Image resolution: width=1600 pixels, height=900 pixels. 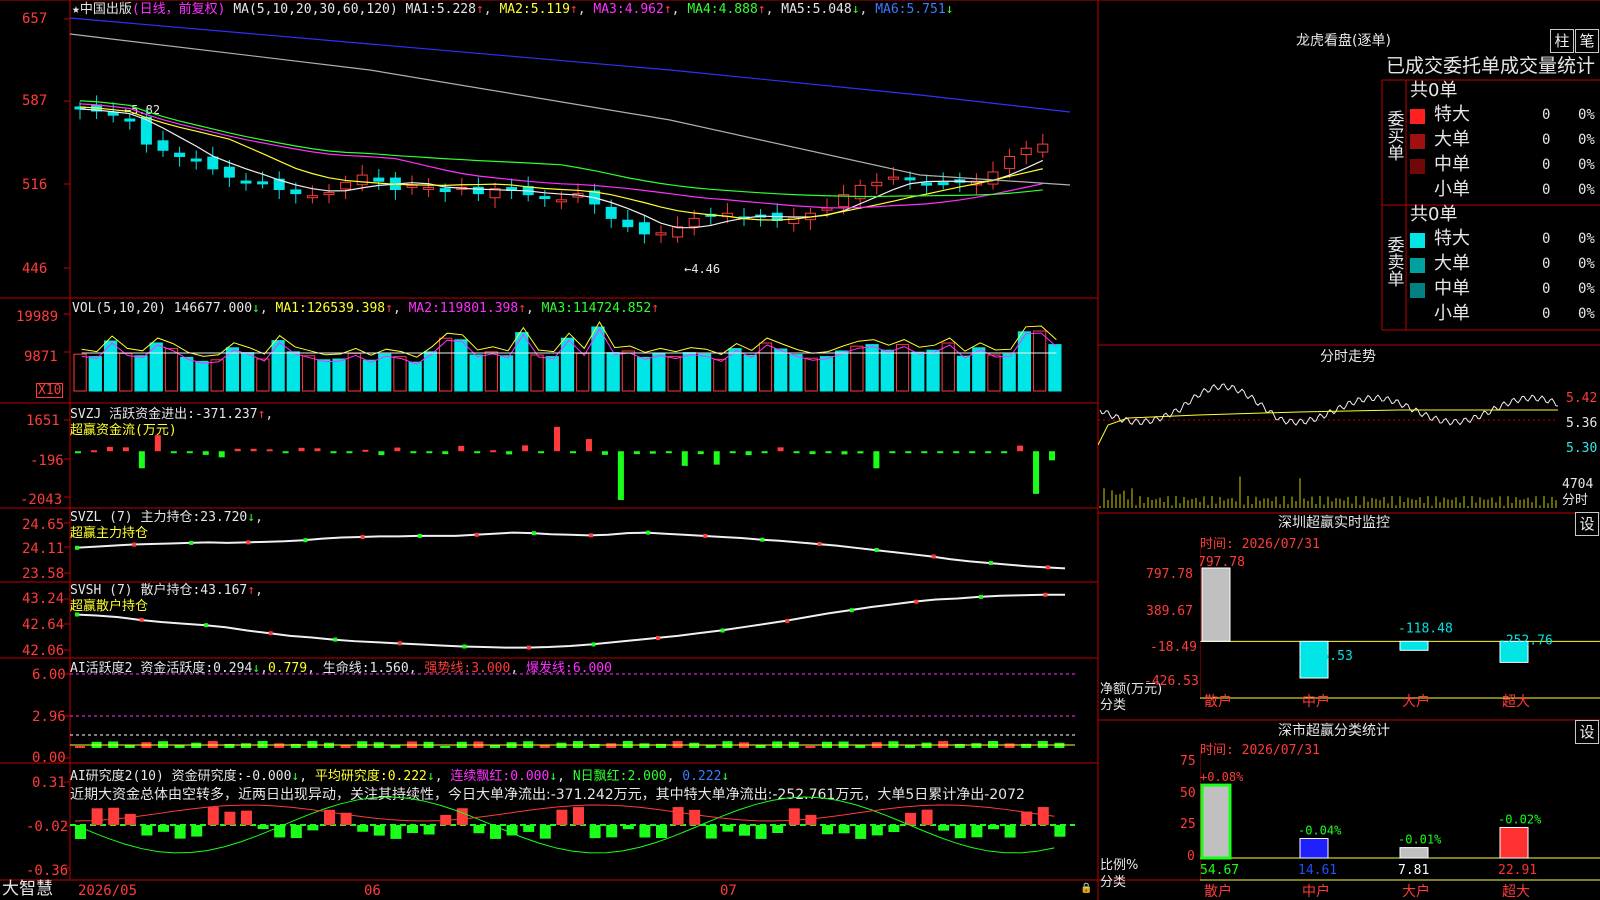 I want to click on monitor-settings-button: 设, so click(x=1587, y=524).